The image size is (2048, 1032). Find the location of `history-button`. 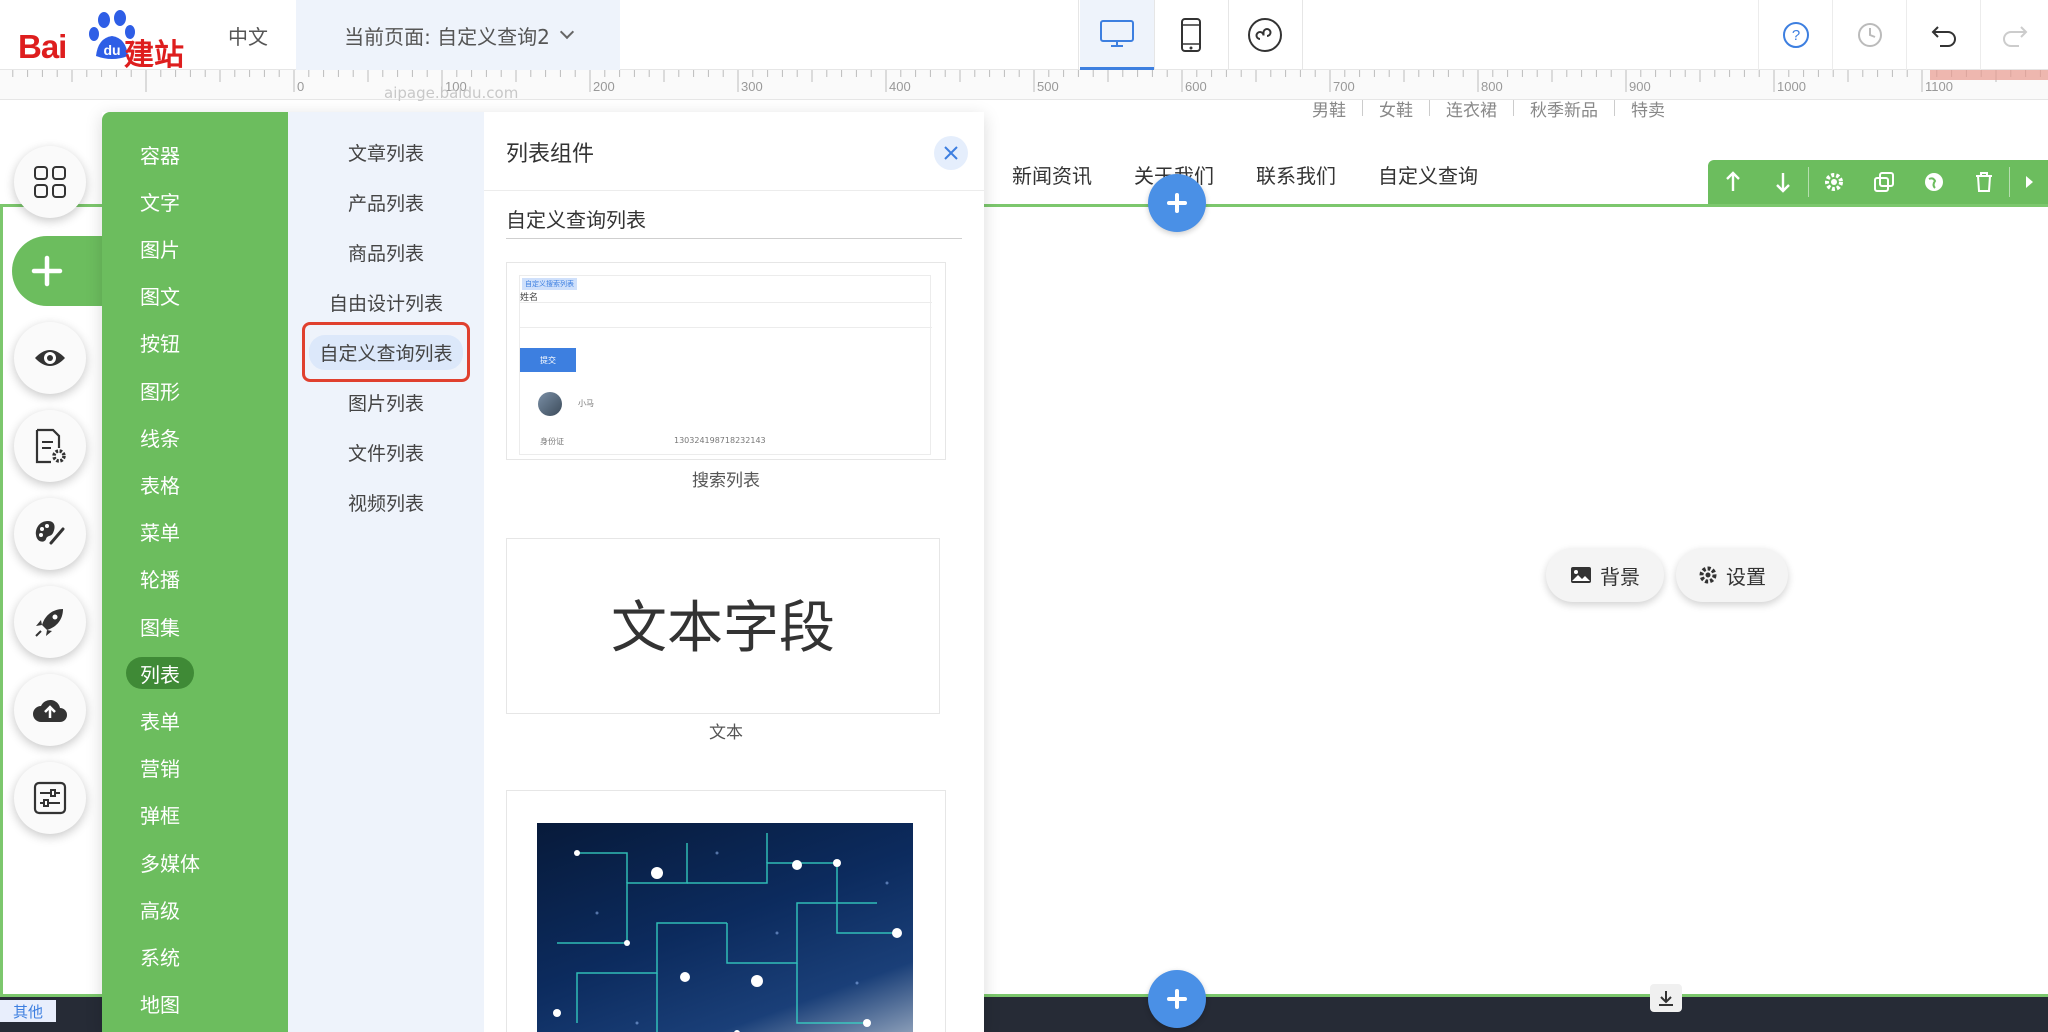

history-button is located at coordinates (1869, 35).